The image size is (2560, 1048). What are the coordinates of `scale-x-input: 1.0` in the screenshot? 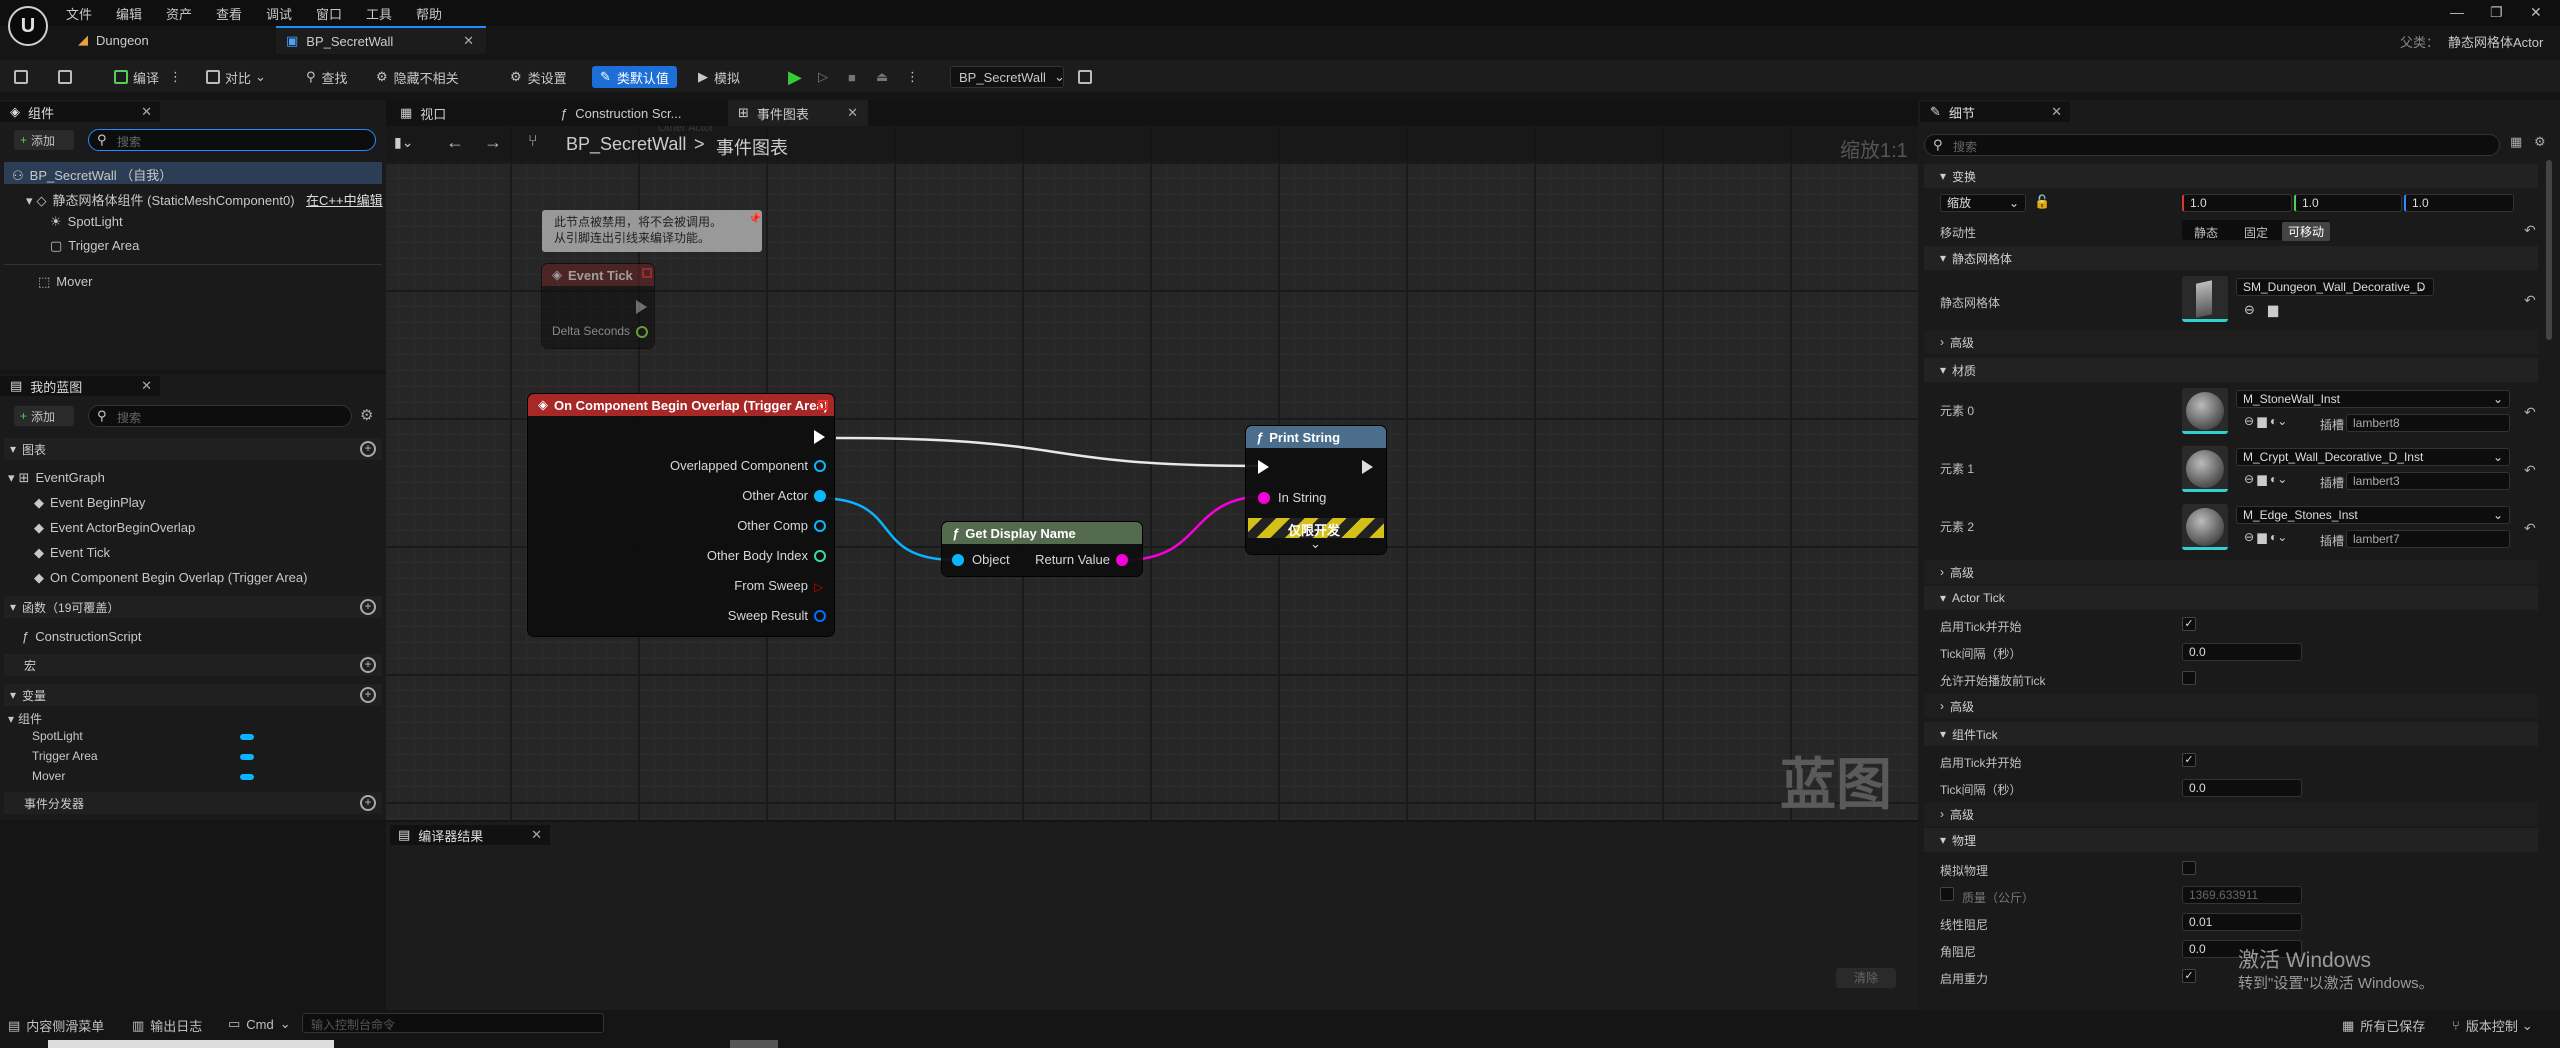 It's located at (2237, 203).